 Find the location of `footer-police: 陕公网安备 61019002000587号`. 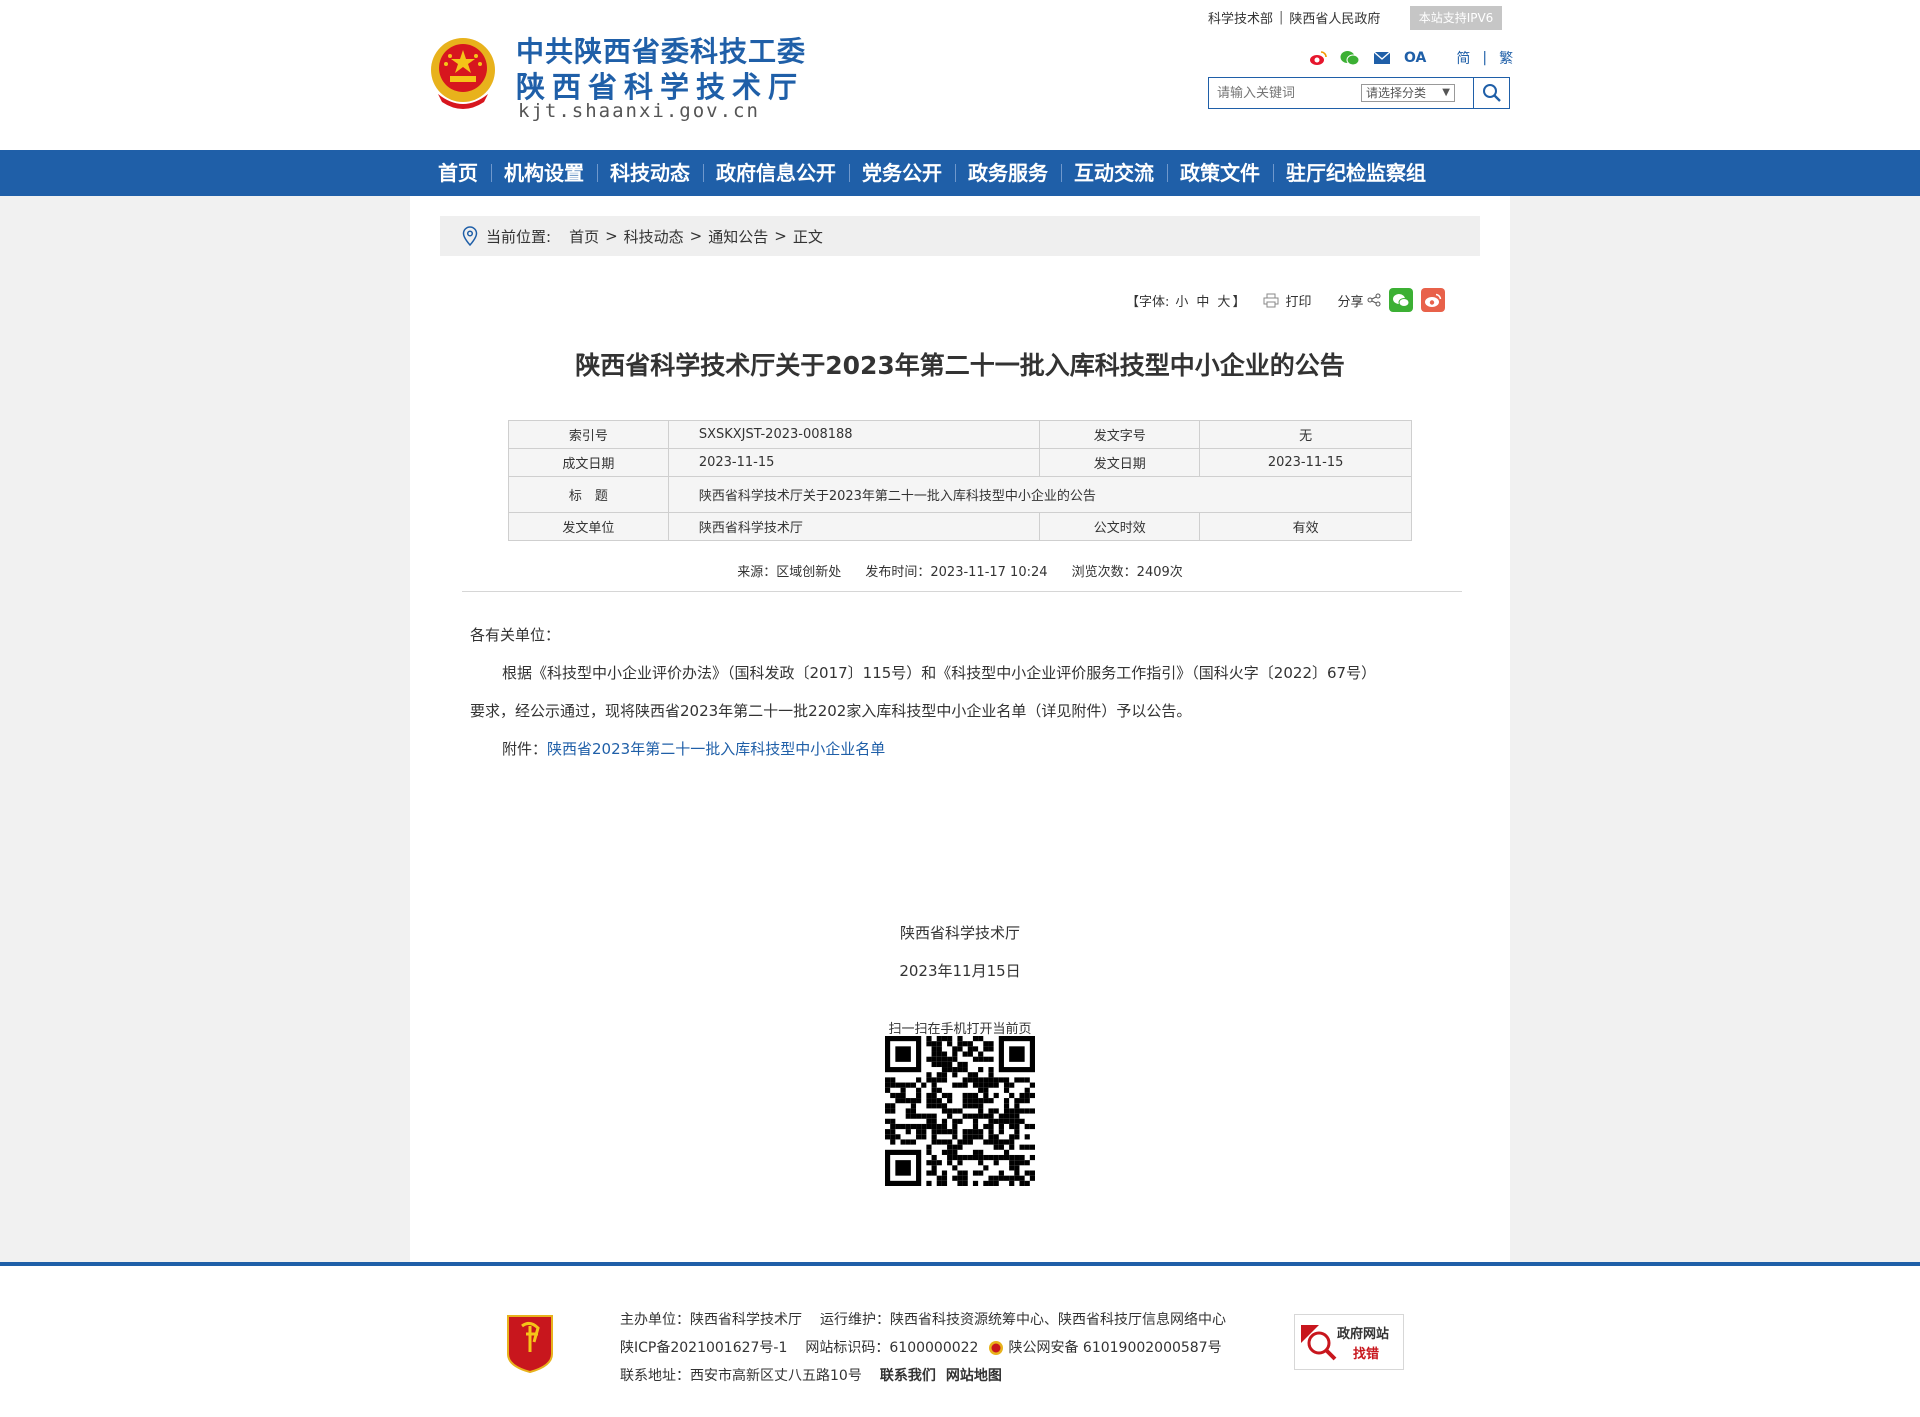

footer-police: 陕公网安备 61019002000587号 is located at coordinates (1114, 1348).